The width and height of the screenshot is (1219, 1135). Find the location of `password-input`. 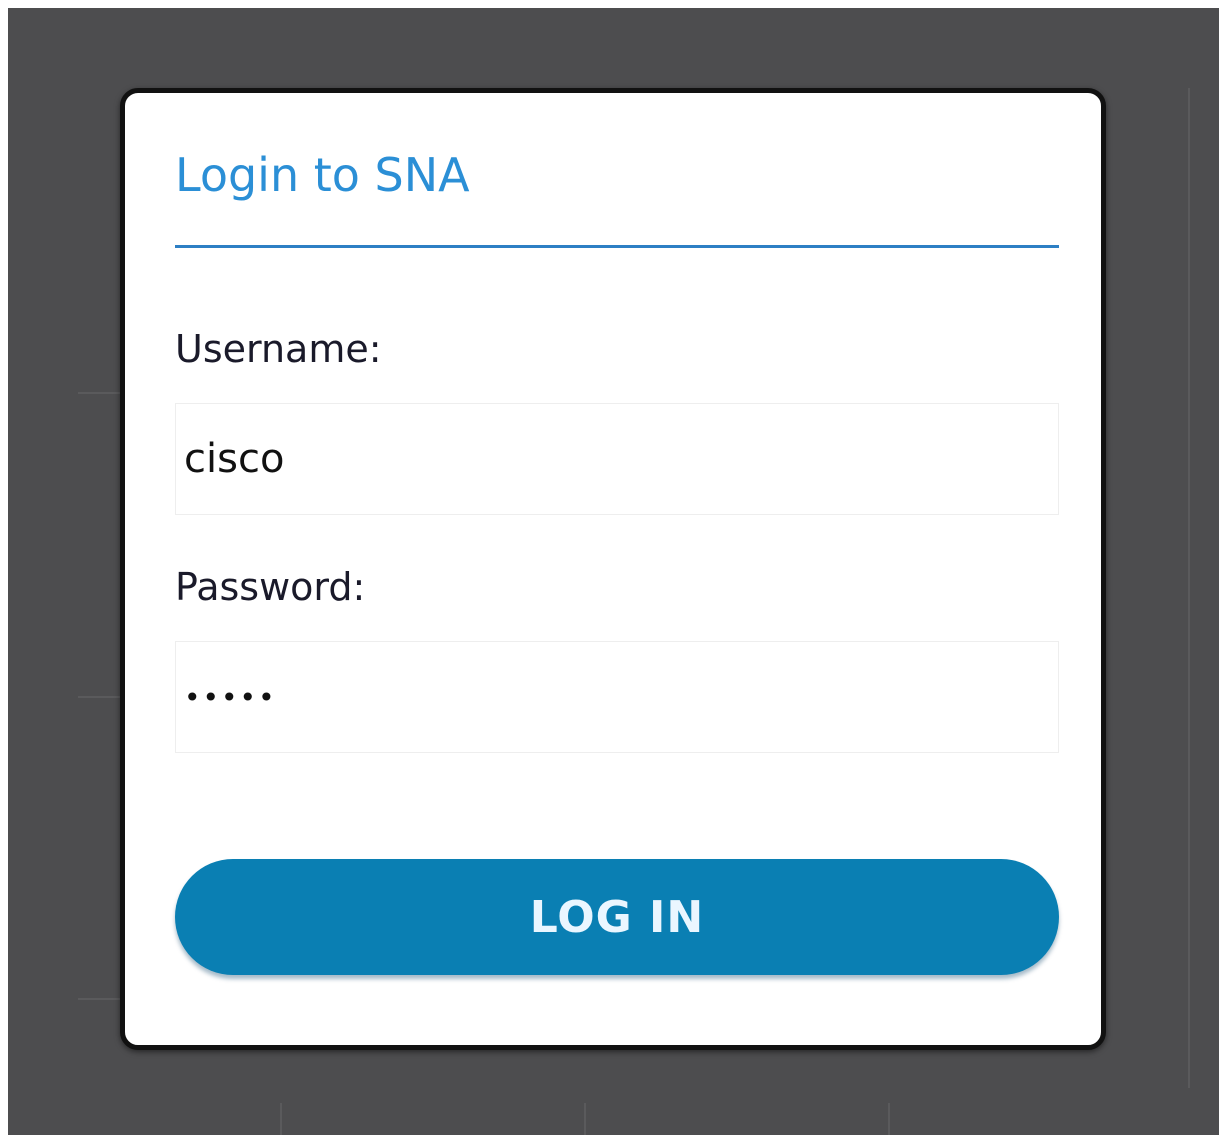

password-input is located at coordinates (617, 697).